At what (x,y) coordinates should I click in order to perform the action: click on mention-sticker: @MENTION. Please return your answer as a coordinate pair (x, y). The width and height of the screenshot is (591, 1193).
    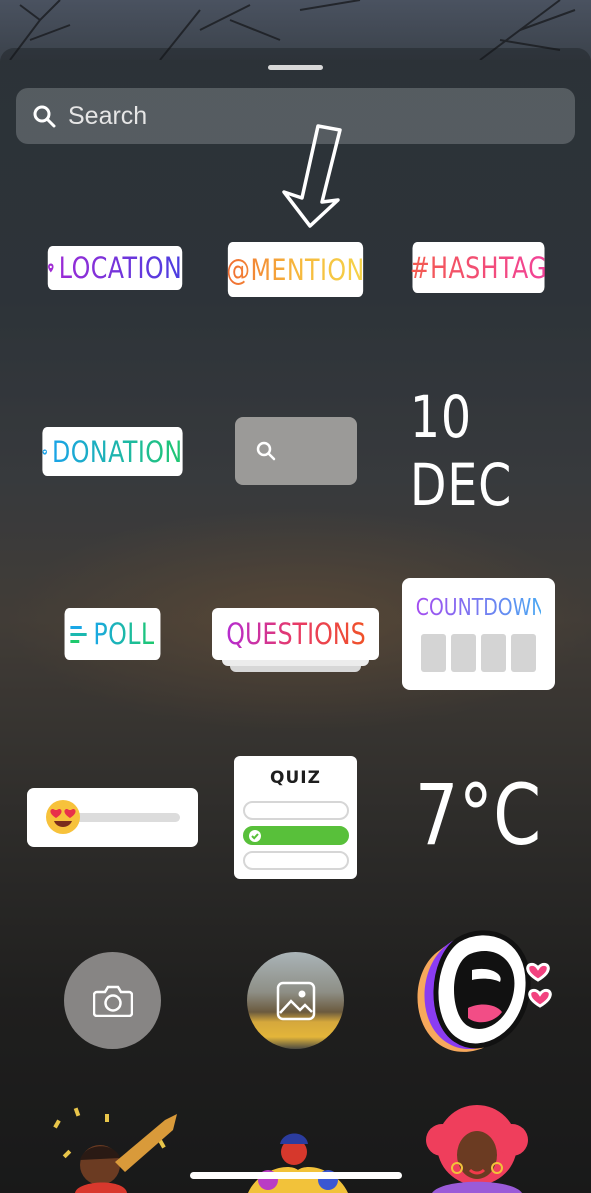
    Looking at the image, I should click on (295, 269).